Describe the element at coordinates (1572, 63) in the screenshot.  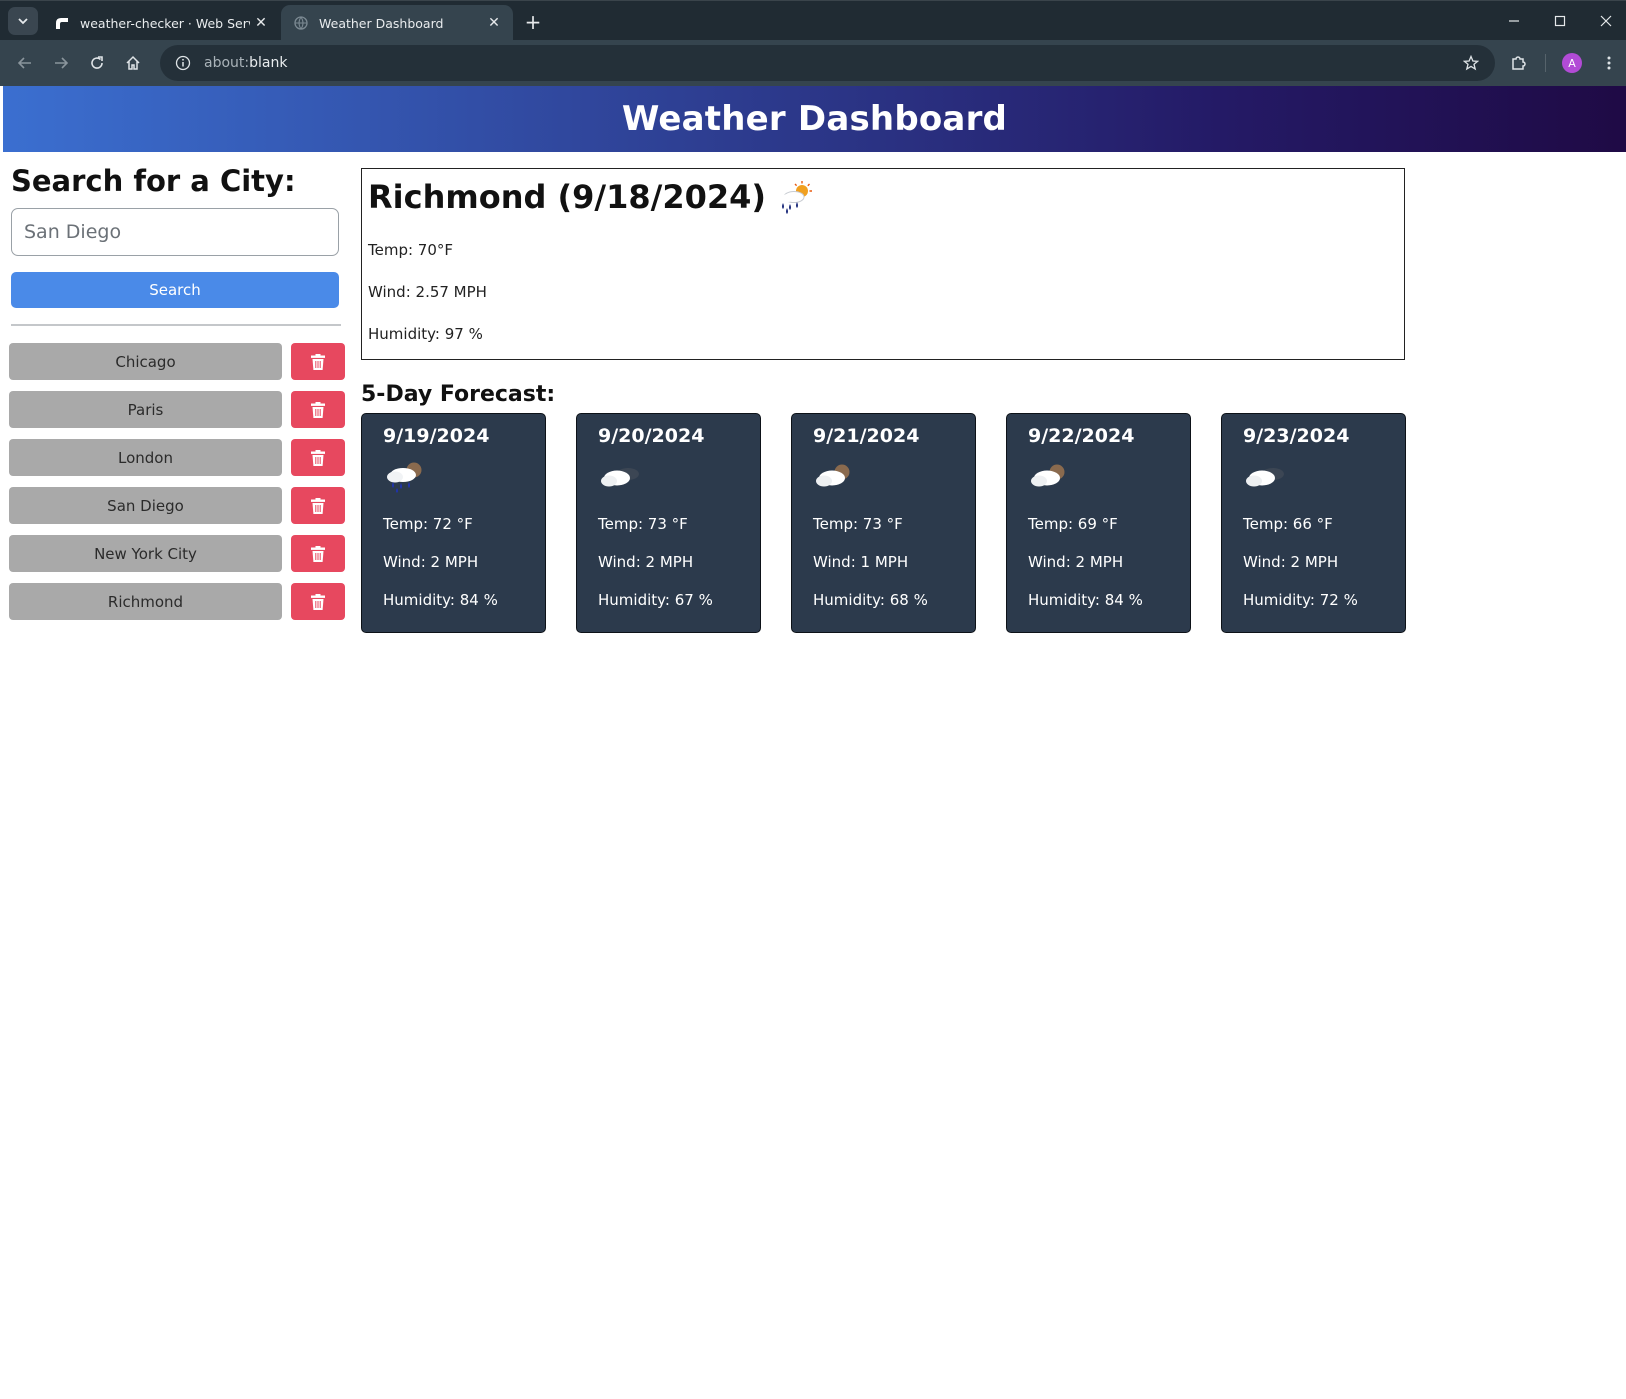
I see `profile-avatar: A` at that location.